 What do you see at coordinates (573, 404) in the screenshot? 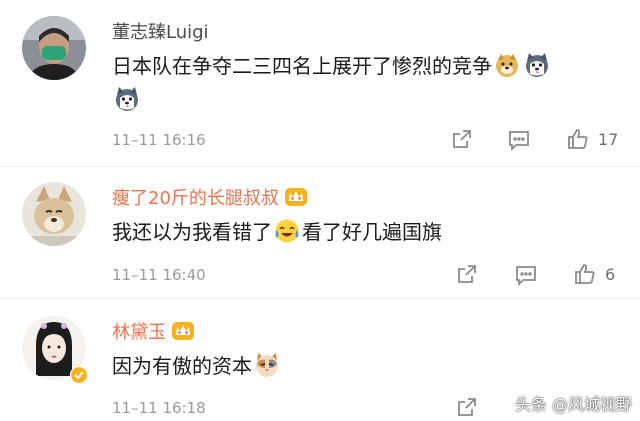
I see `watermark: 头条 @风城视野` at bounding box center [573, 404].